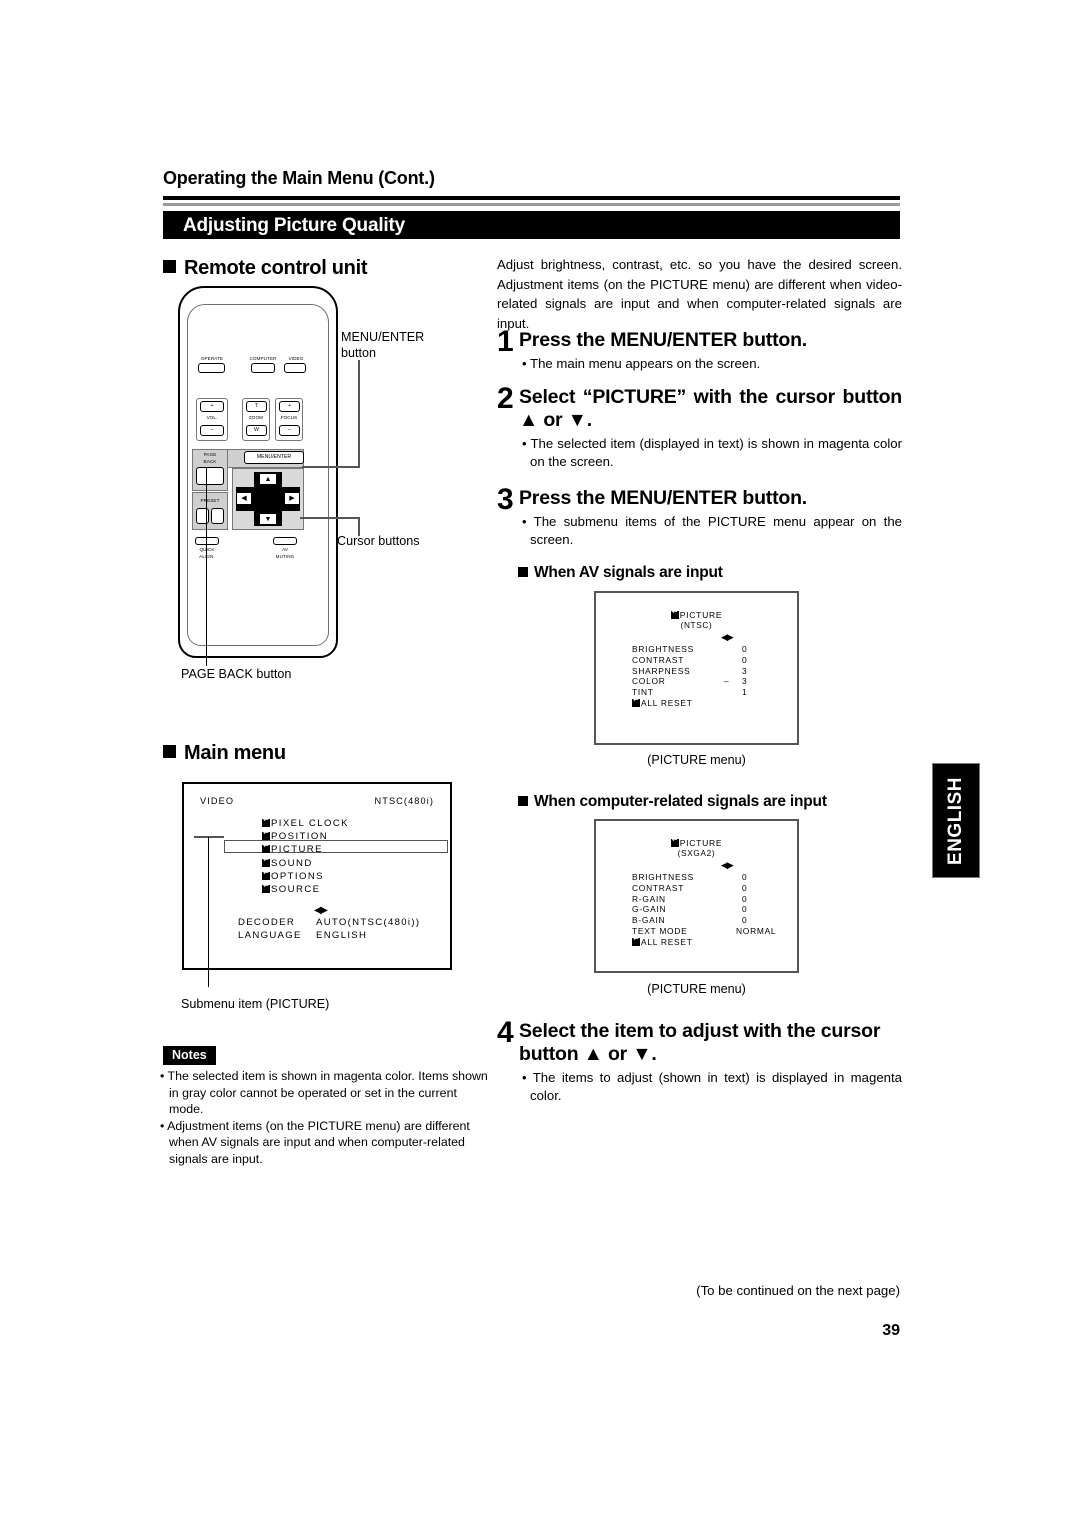 The image size is (1080, 1528). I want to click on menu-item-sound: SOUND, so click(305, 863).